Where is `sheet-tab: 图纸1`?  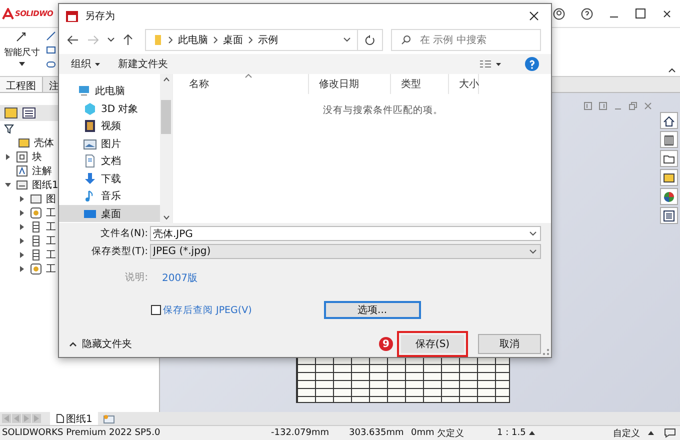
sheet-tab: 图纸1 is located at coordinates (74, 418).